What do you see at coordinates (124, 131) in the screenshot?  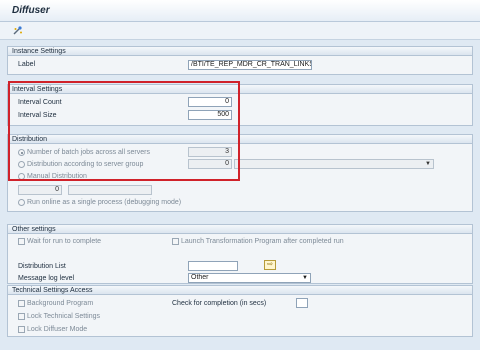 I see `highlight-box` at bounding box center [124, 131].